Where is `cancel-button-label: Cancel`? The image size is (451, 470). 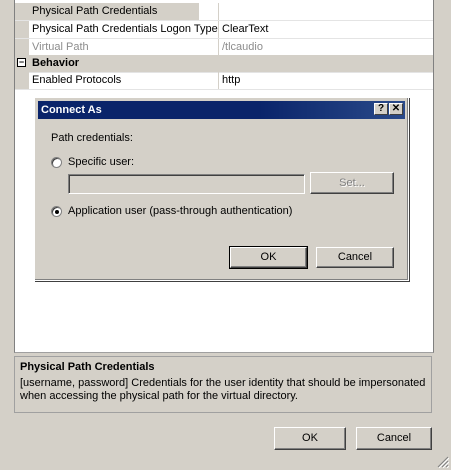 cancel-button-label: Cancel is located at coordinates (394, 438).